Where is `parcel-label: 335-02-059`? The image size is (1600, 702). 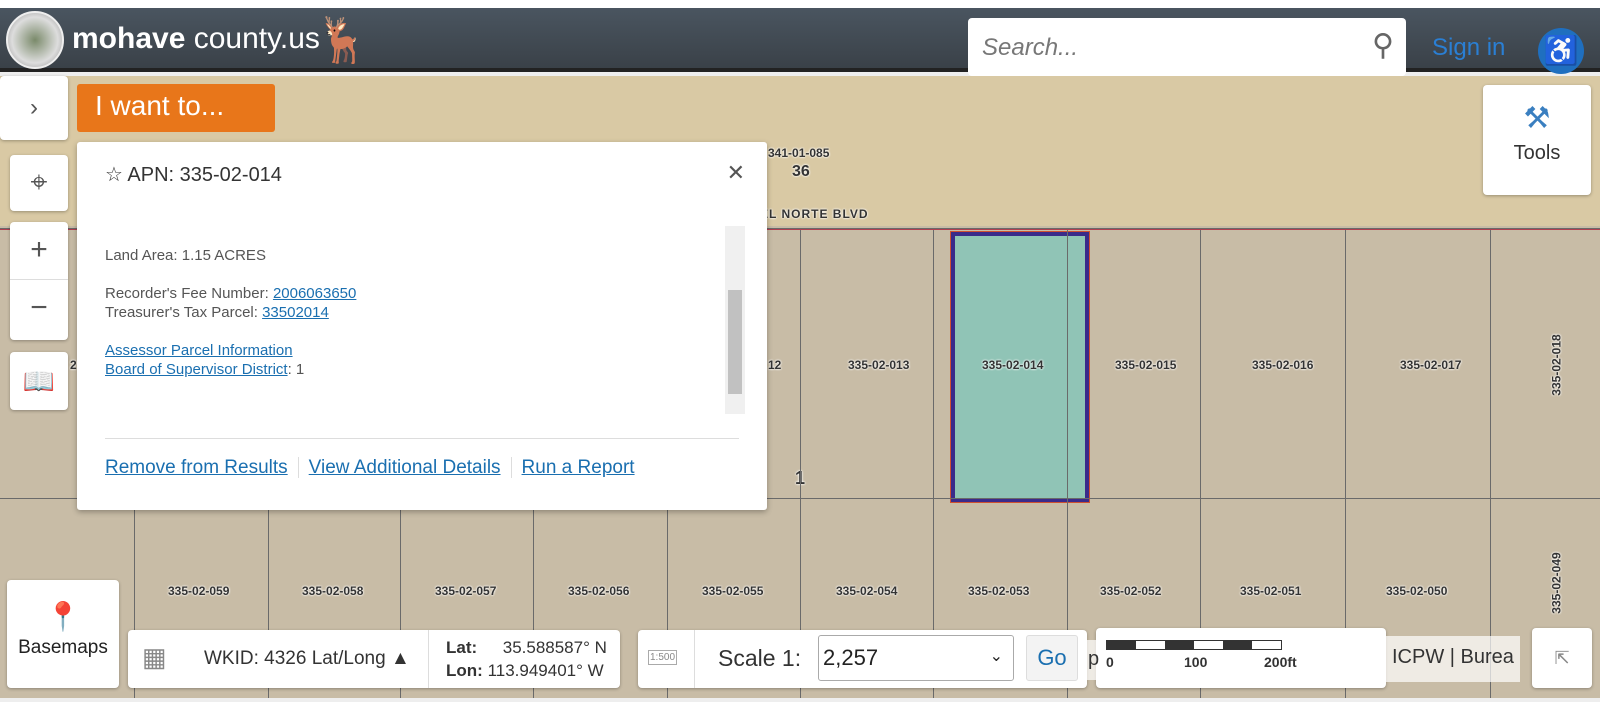 parcel-label: 335-02-059 is located at coordinates (199, 591).